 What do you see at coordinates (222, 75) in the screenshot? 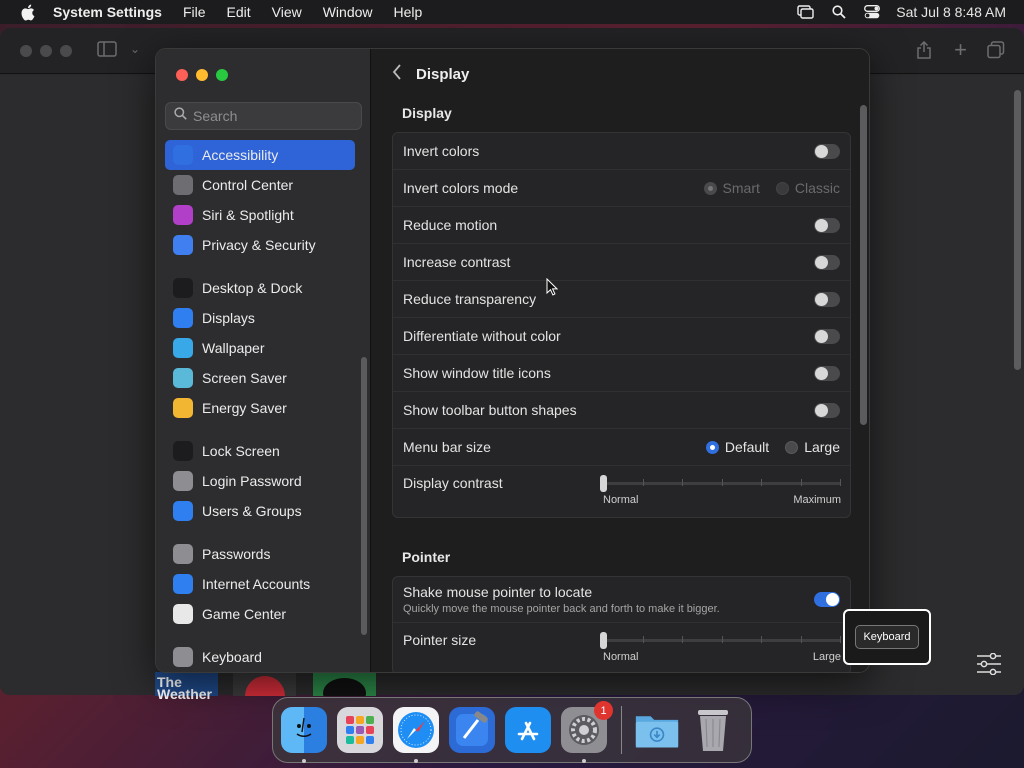
I see `zoom-button` at bounding box center [222, 75].